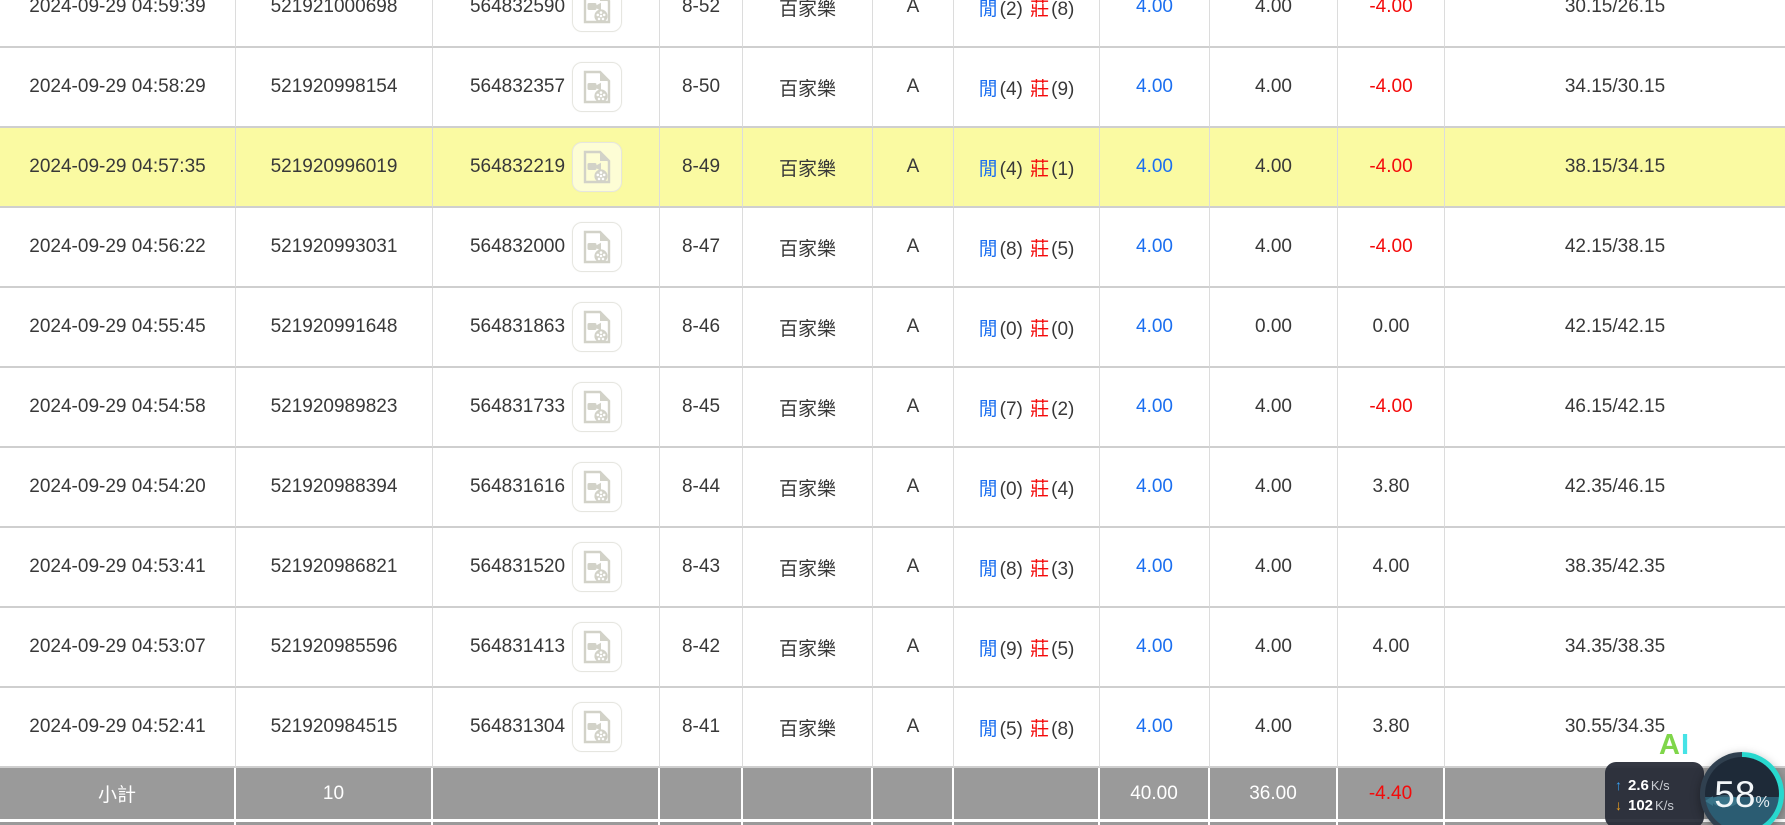 The width and height of the screenshot is (1785, 825). Describe the element at coordinates (1615, 326) in the screenshot. I see `balance-value: 42.15/42.15` at that location.